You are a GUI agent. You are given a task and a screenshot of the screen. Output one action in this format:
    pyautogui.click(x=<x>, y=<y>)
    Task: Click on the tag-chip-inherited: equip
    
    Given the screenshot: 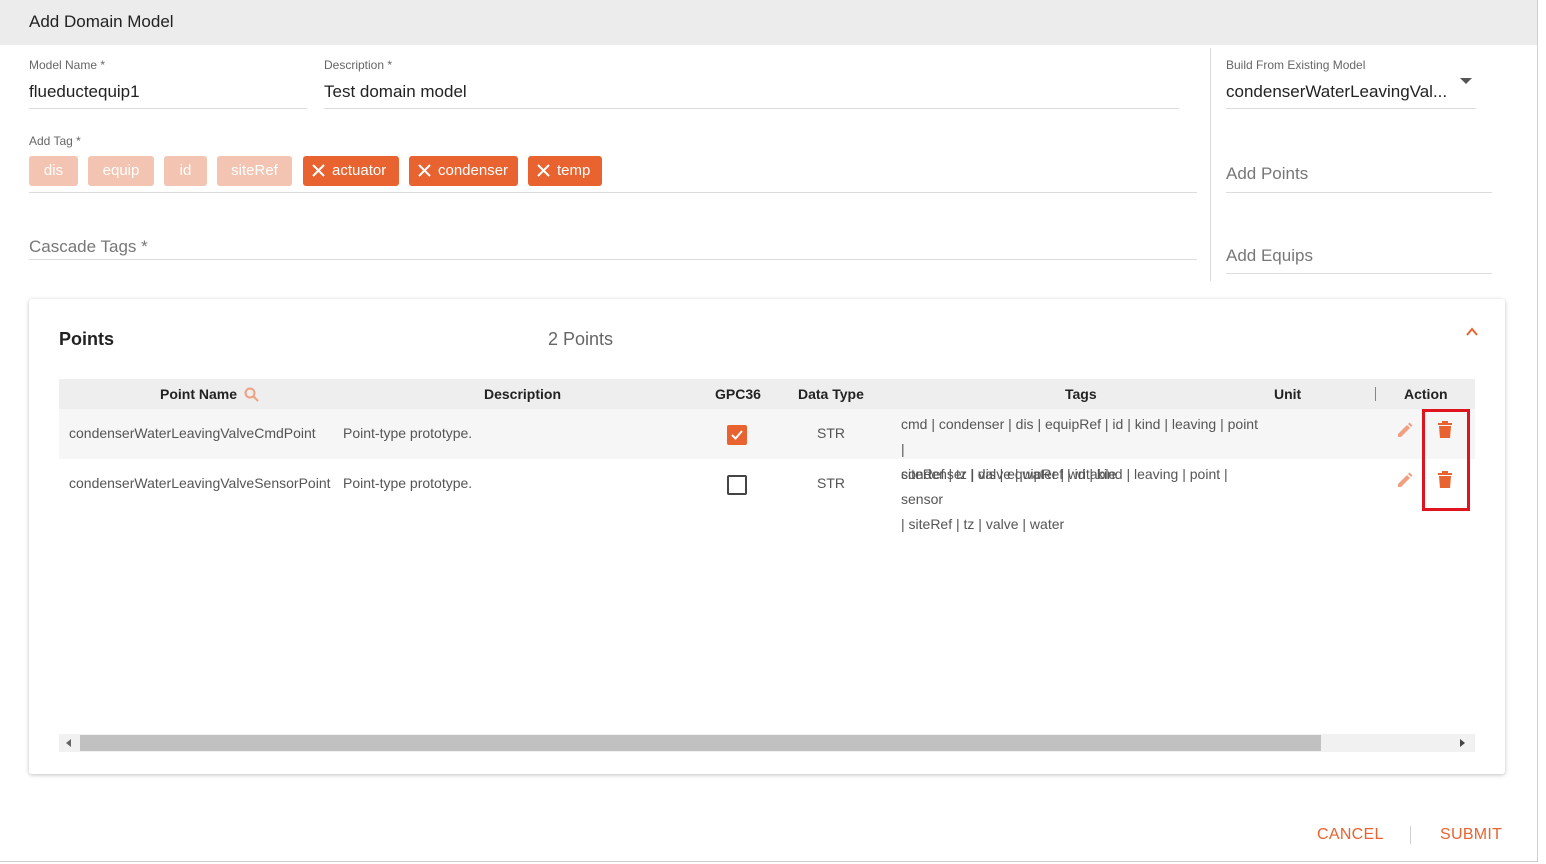 What is the action you would take?
    pyautogui.click(x=121, y=171)
    